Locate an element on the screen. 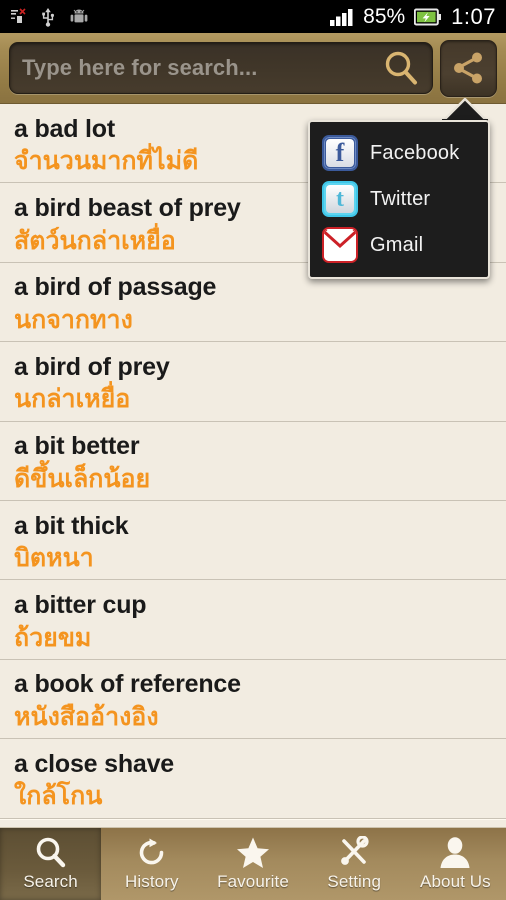  gmail-icon is located at coordinates (340, 245).